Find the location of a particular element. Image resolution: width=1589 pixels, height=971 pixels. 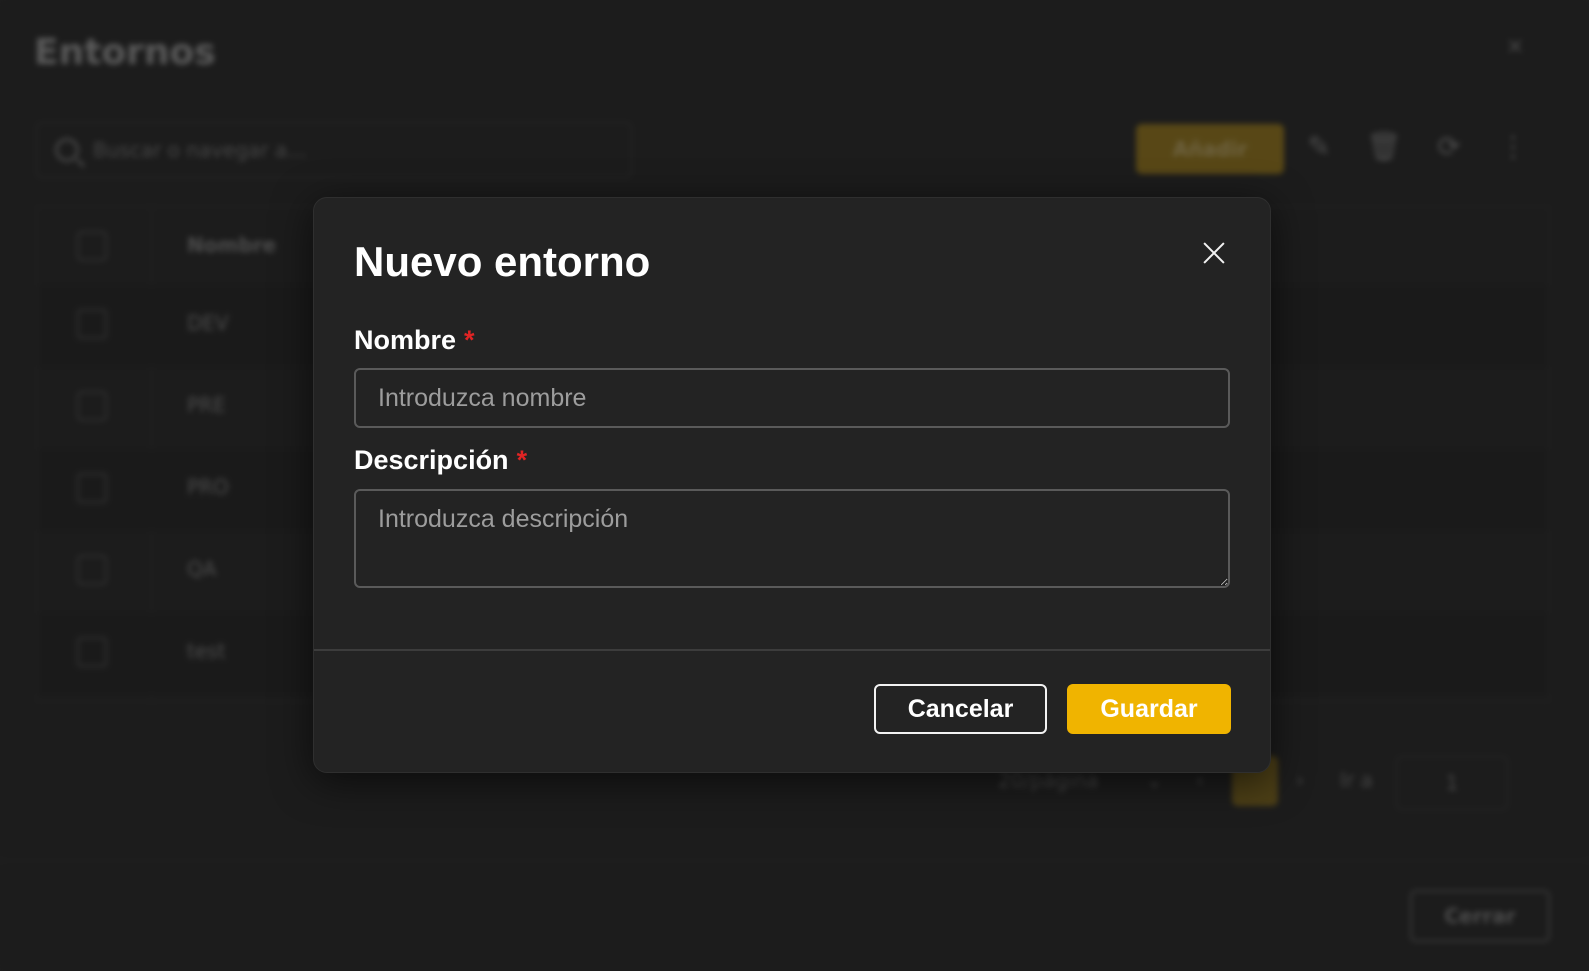

dialog-footer-divider is located at coordinates (792, 650).